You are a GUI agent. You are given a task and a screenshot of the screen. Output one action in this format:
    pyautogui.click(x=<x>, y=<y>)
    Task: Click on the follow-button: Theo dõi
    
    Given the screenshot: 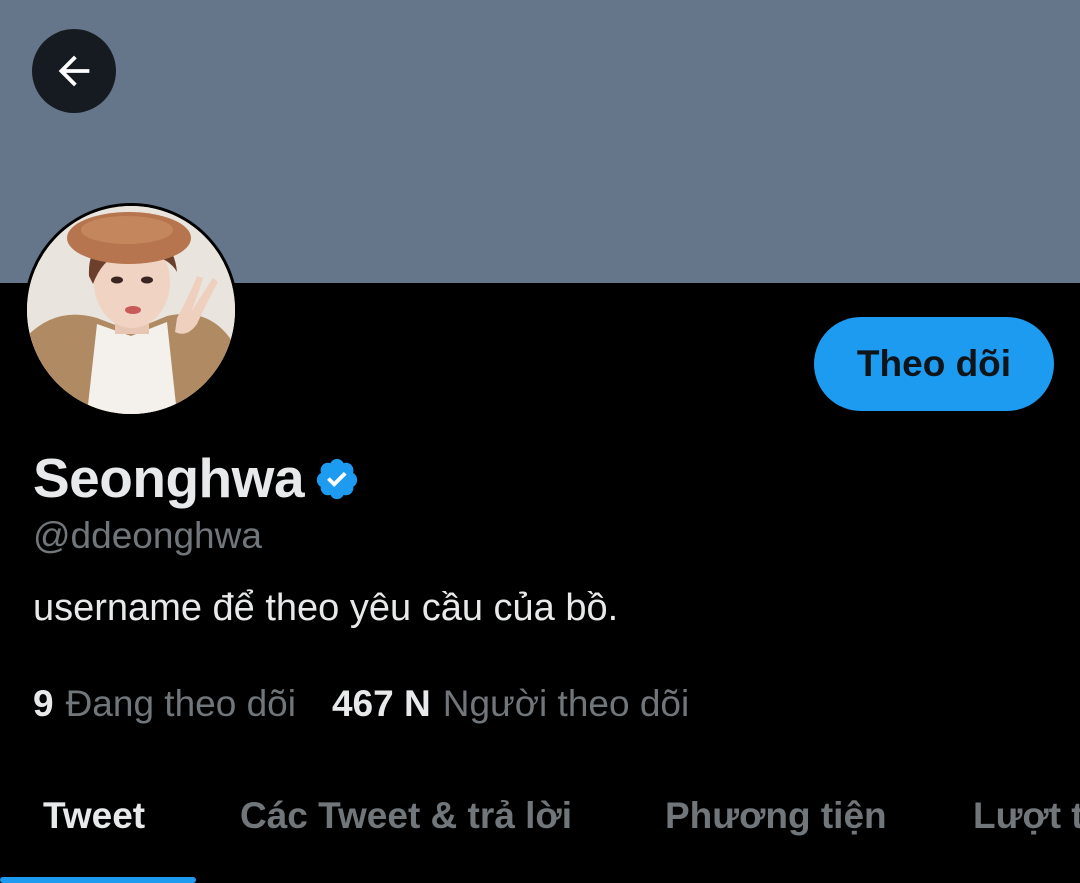 What is the action you would take?
    pyautogui.click(x=934, y=364)
    